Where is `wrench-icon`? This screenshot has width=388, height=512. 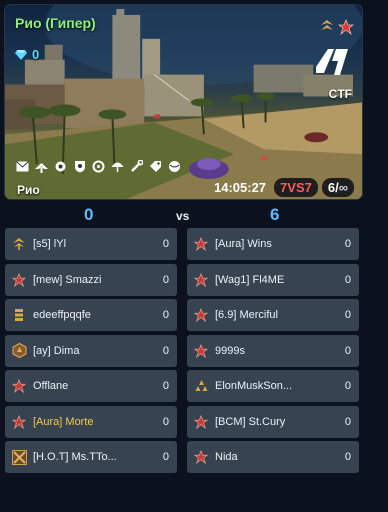
wrench-icon is located at coordinates (136, 166).